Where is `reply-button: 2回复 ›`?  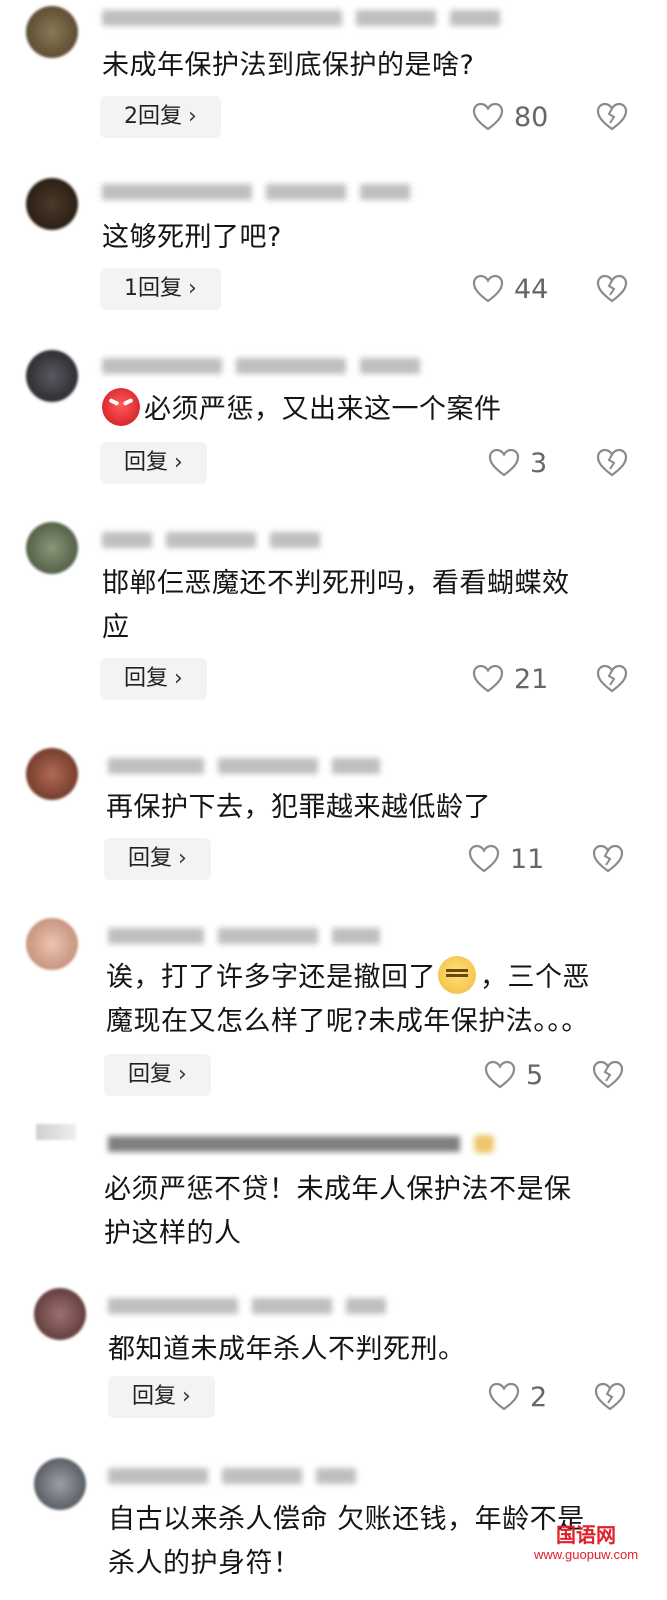
reply-button: 2回复 › is located at coordinates (160, 117).